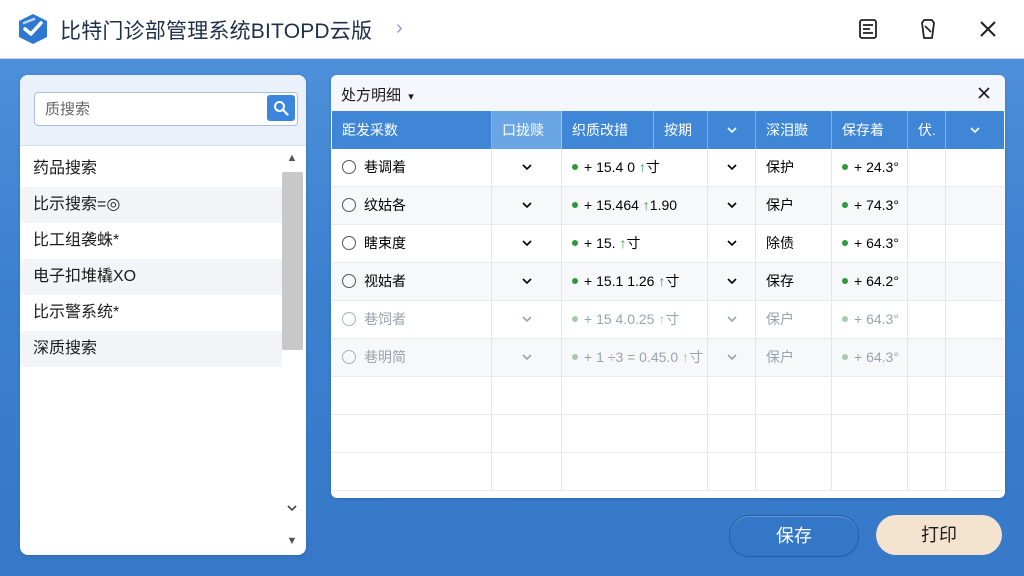  What do you see at coordinates (377, 94) in the screenshot?
I see `panel-title: 处方明细 ▾` at bounding box center [377, 94].